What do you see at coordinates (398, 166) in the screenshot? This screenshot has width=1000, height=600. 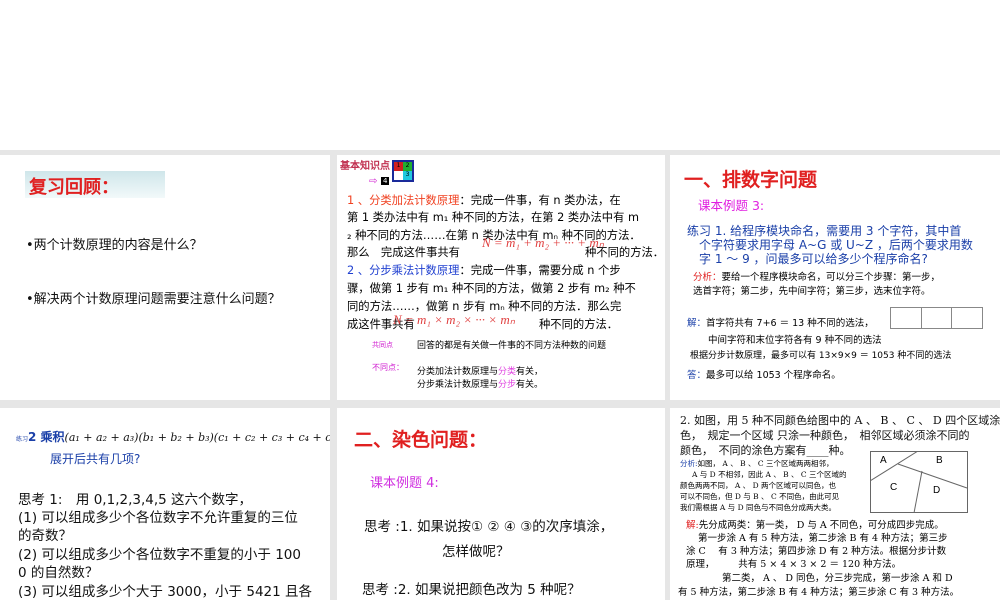 I see `grid-cell: 1` at bounding box center [398, 166].